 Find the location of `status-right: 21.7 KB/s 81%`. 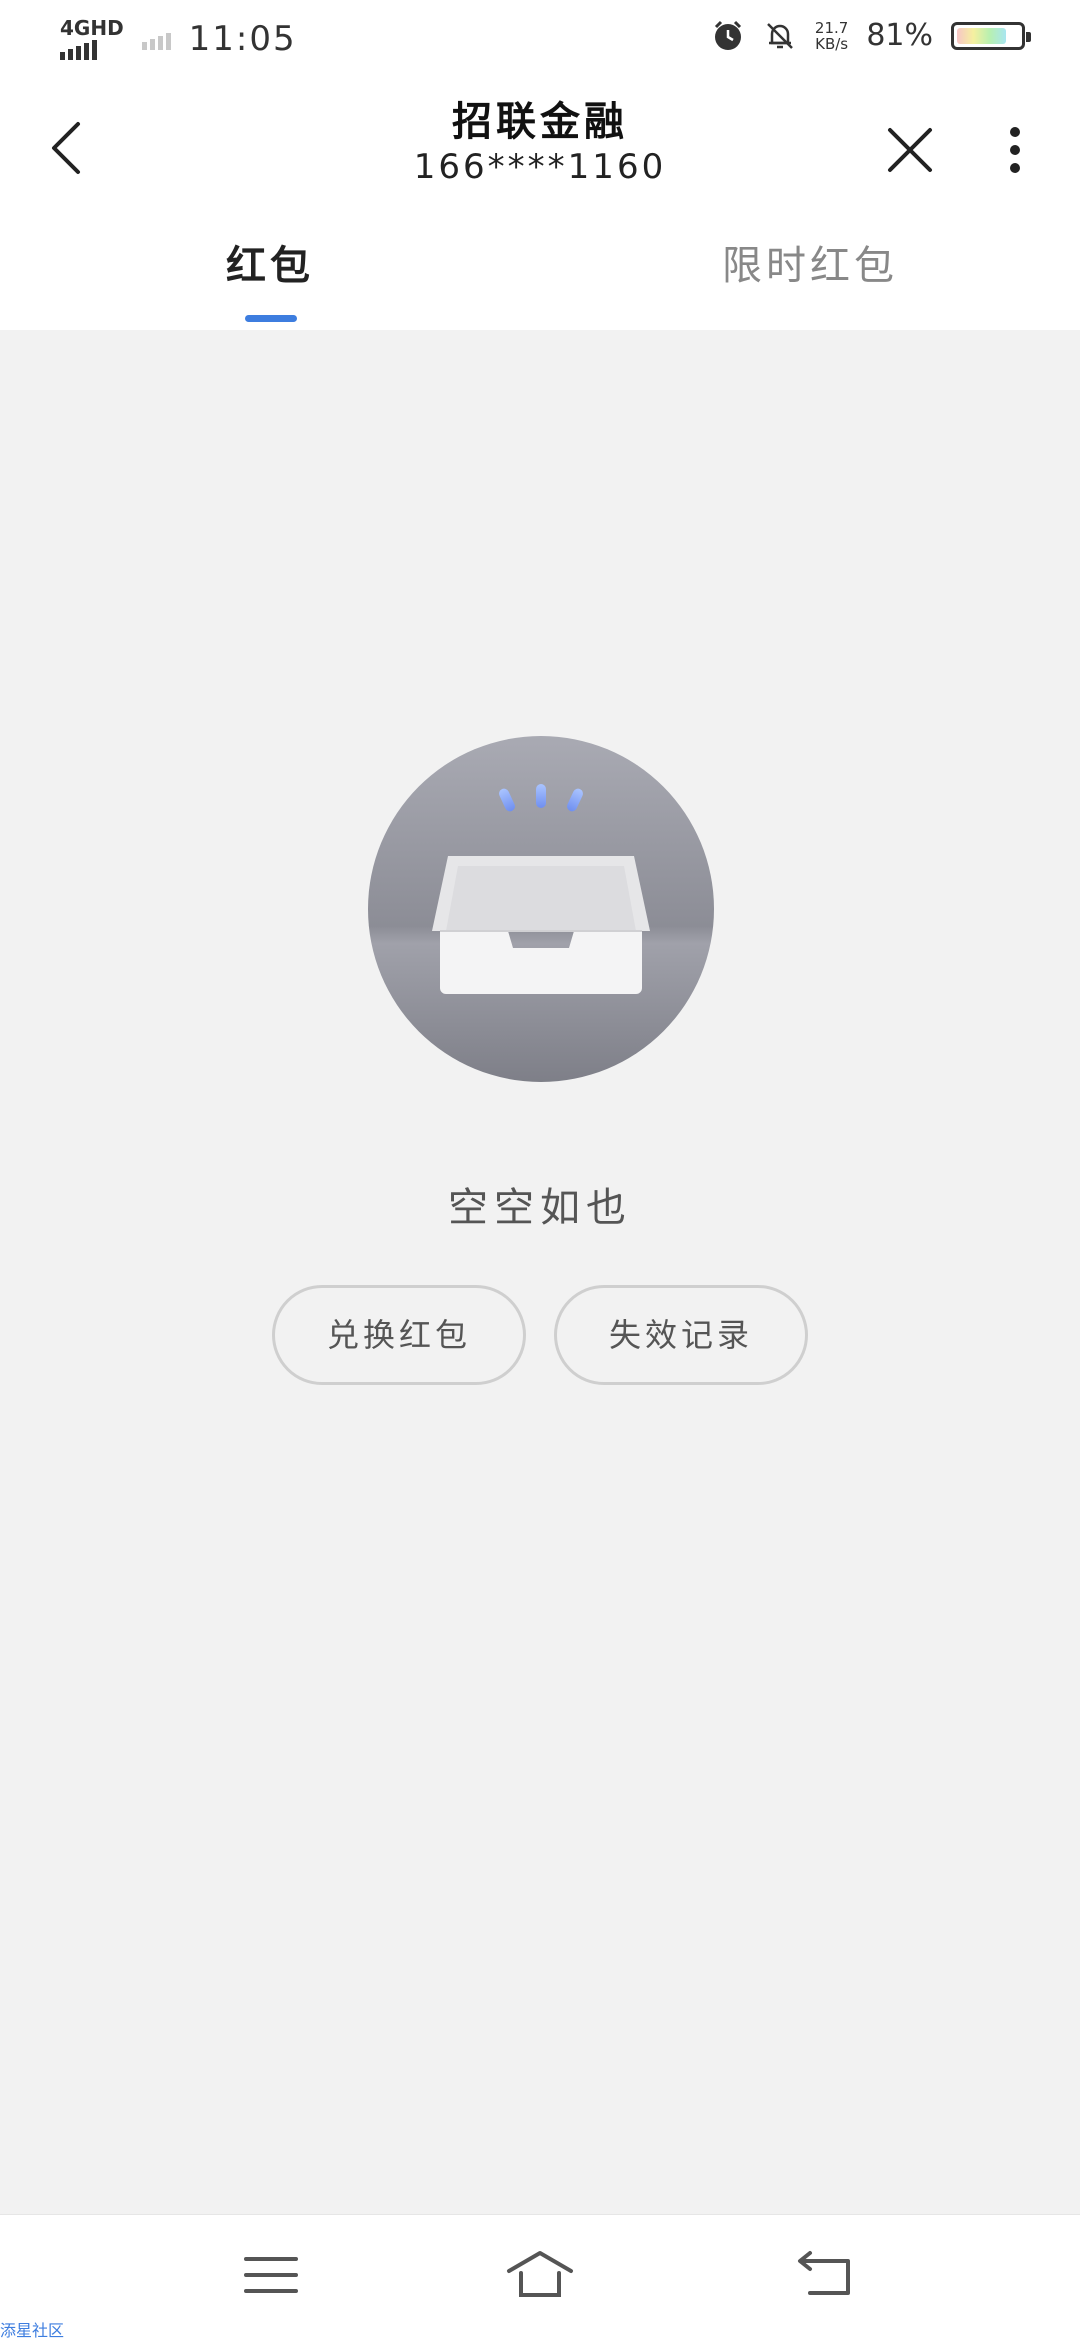

status-right: 21.7 KB/s 81% is located at coordinates (871, 35).